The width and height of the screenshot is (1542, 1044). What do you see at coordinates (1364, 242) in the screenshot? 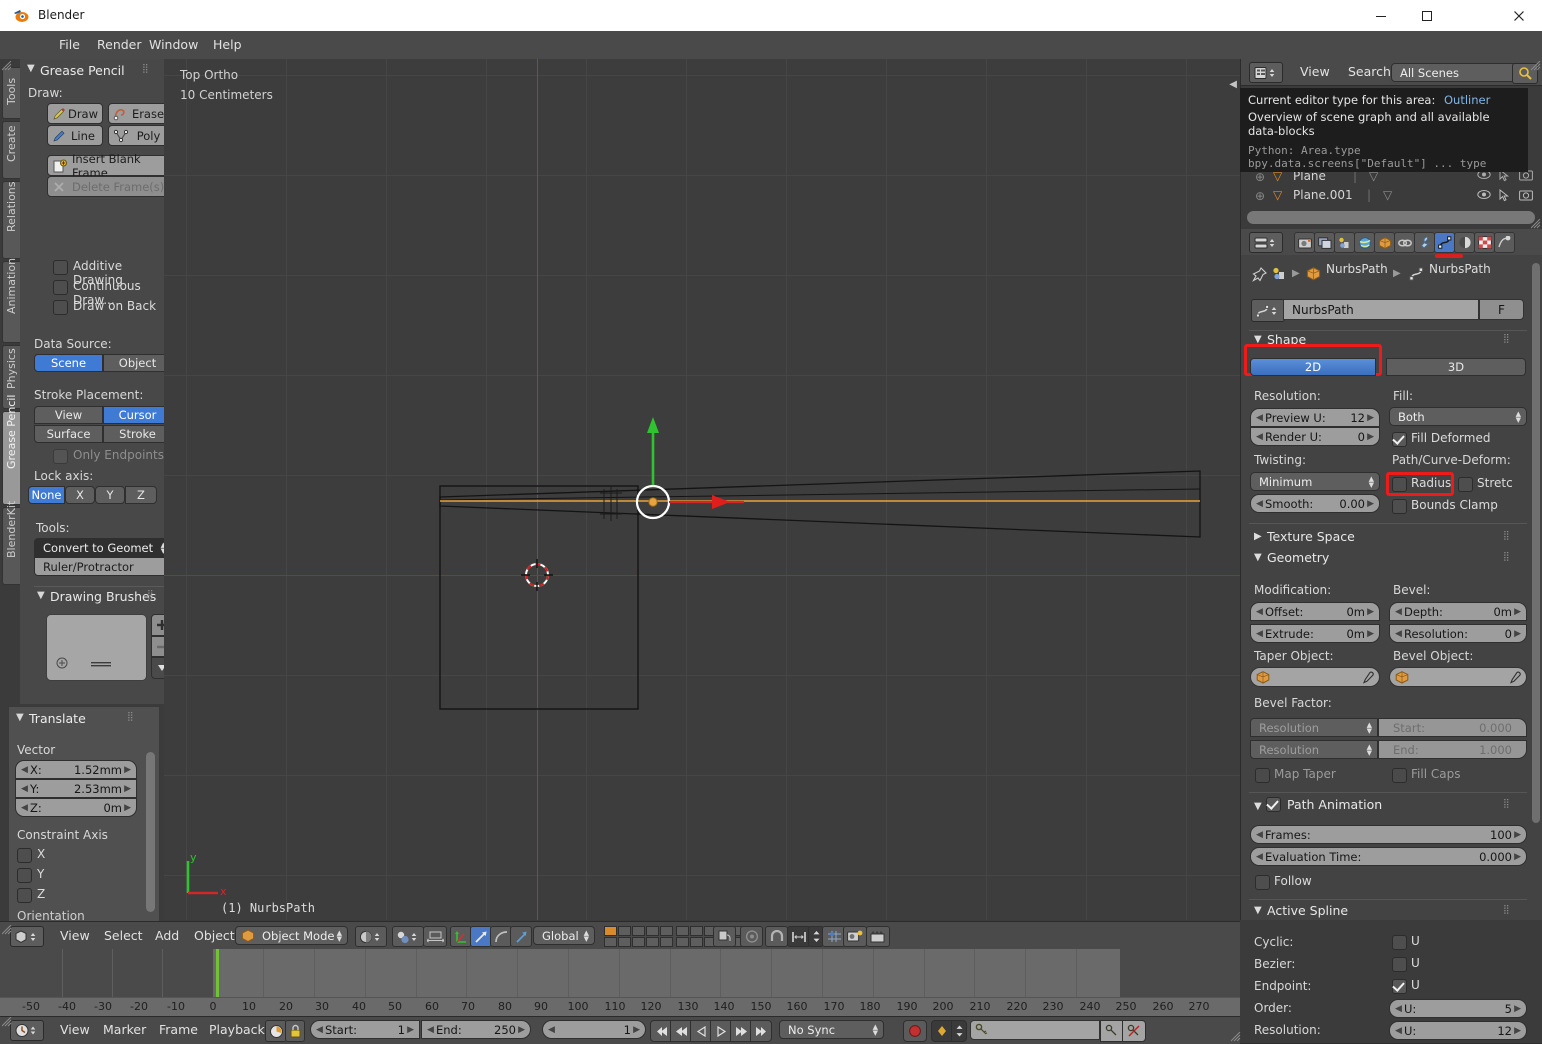
I see `properties-tab-world` at bounding box center [1364, 242].